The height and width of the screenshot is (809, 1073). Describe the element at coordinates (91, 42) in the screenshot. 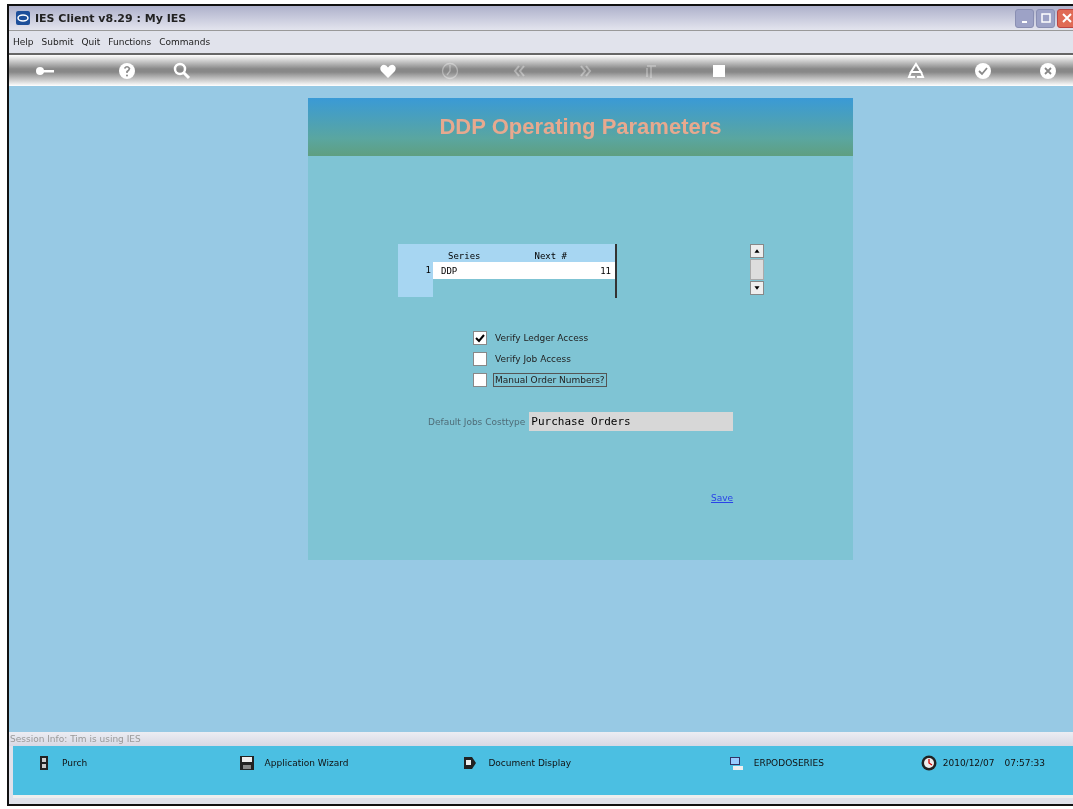

I see `menu-item: Quit` at that location.